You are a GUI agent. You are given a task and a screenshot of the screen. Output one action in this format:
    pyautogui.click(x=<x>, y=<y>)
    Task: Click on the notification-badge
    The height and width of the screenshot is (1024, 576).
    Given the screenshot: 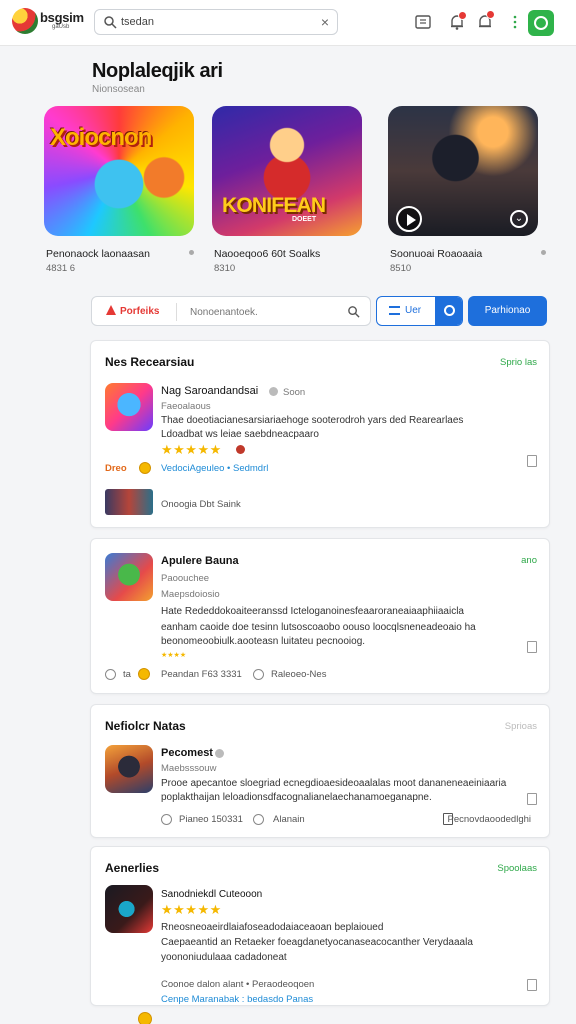 What is the action you would take?
    pyautogui.click(x=490, y=14)
    